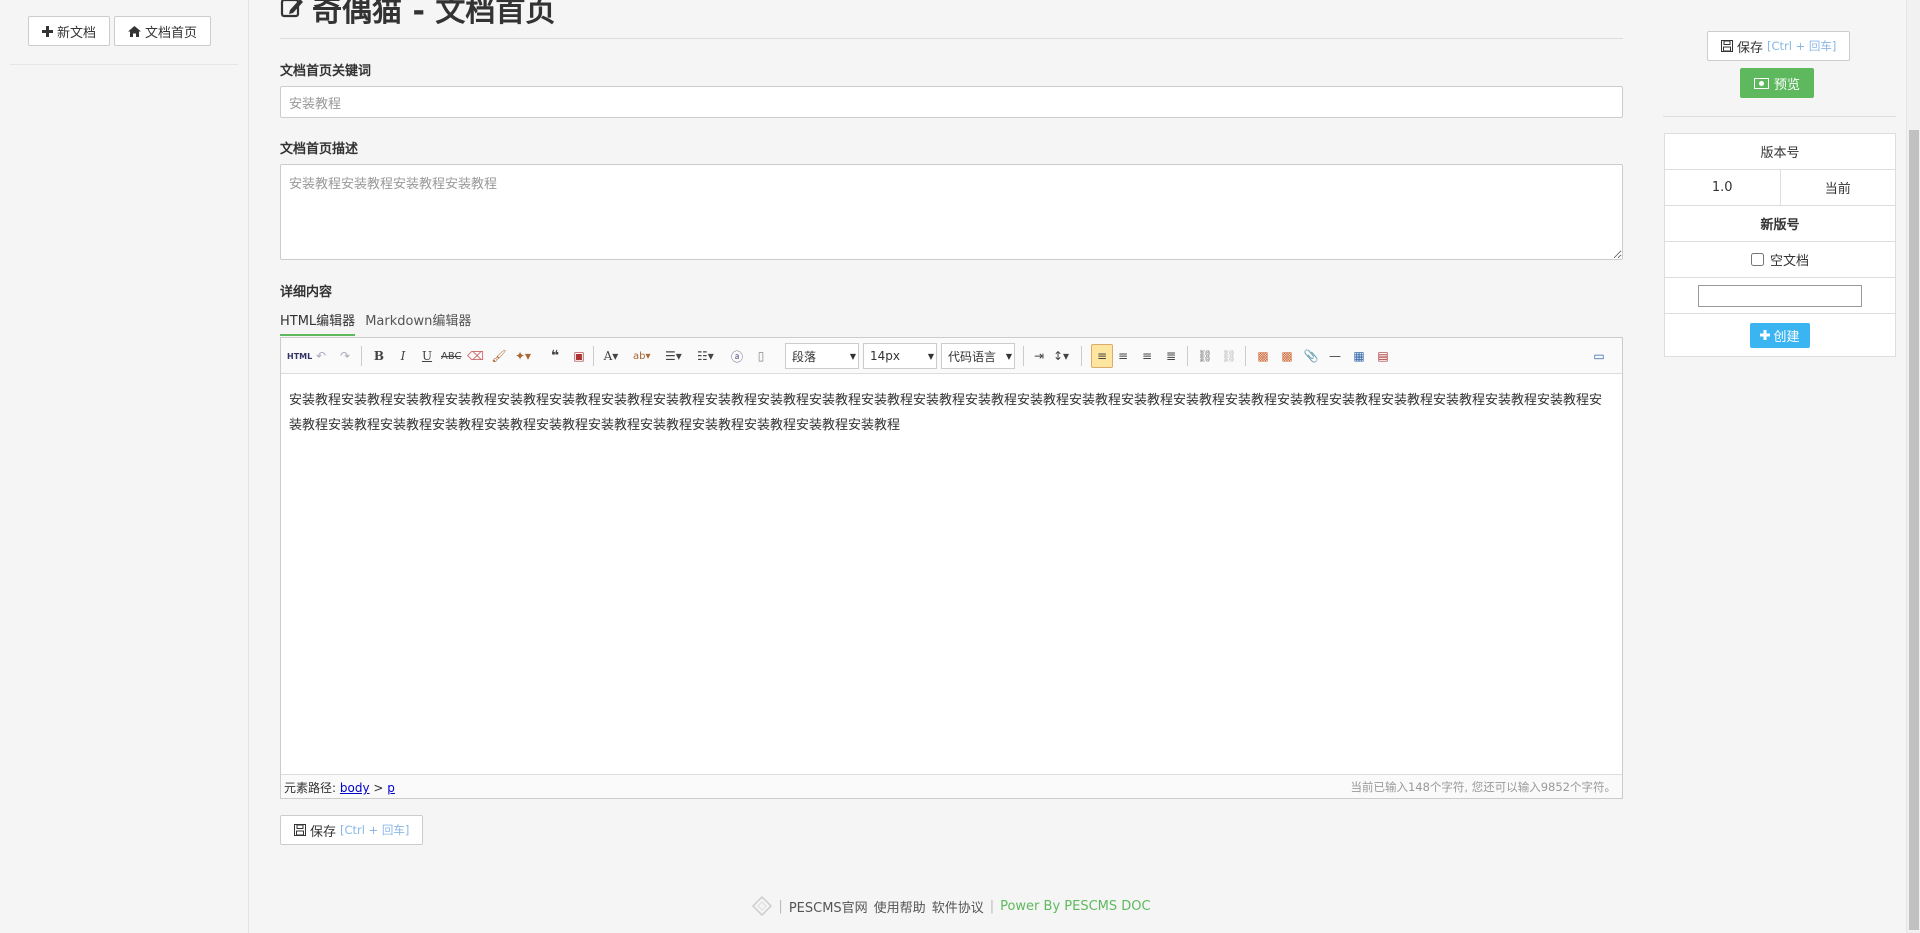 This screenshot has height=933, width=1920. Describe the element at coordinates (427, 356) in the screenshot. I see `underline-icon: U` at that location.